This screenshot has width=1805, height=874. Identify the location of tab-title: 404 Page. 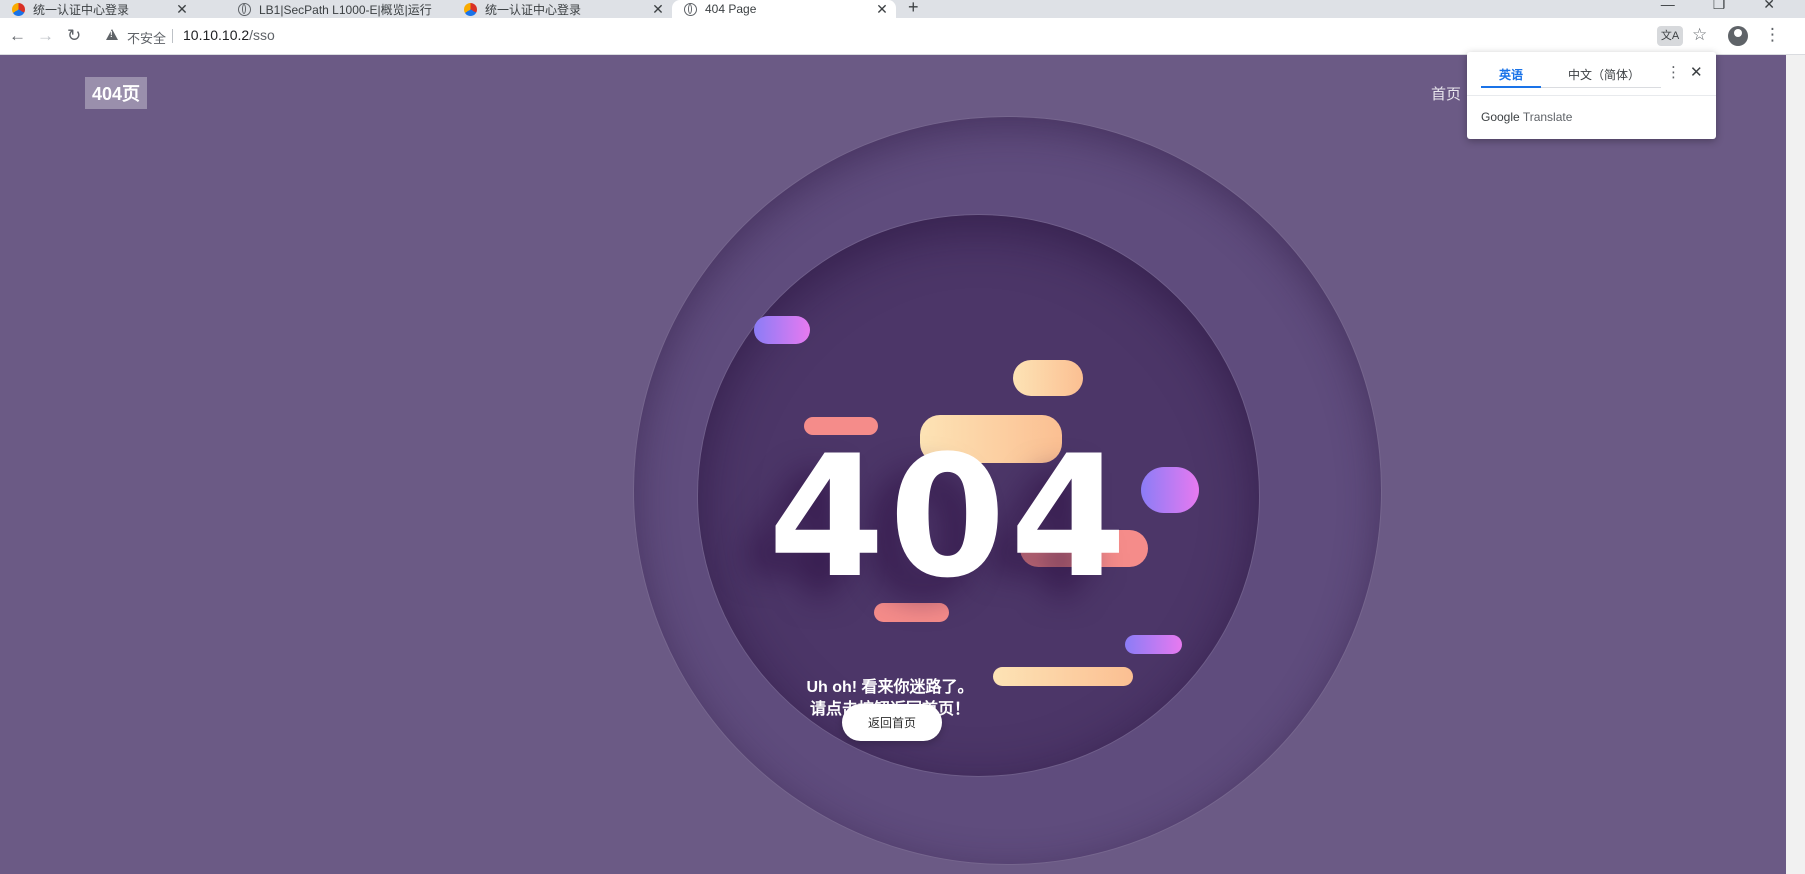
(731, 9).